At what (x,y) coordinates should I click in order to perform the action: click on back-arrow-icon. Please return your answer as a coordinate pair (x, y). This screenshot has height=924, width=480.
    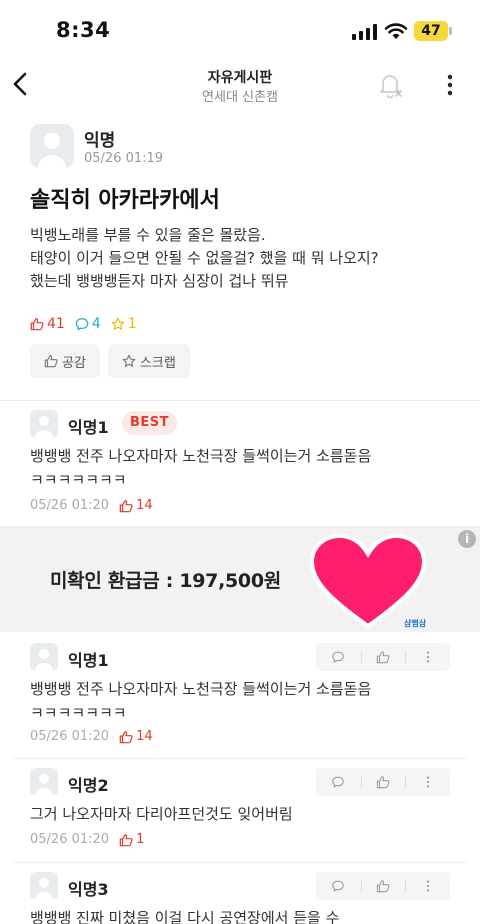
    Looking at the image, I should click on (22, 84).